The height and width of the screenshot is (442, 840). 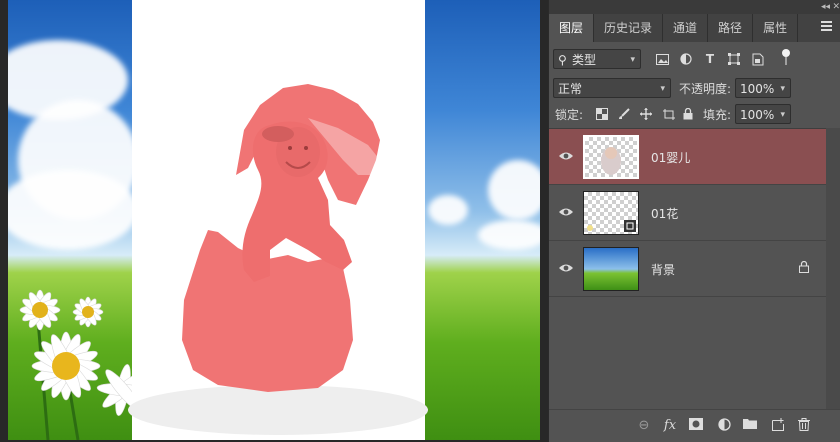 I want to click on pixel-filter-icon, so click(x=662, y=59).